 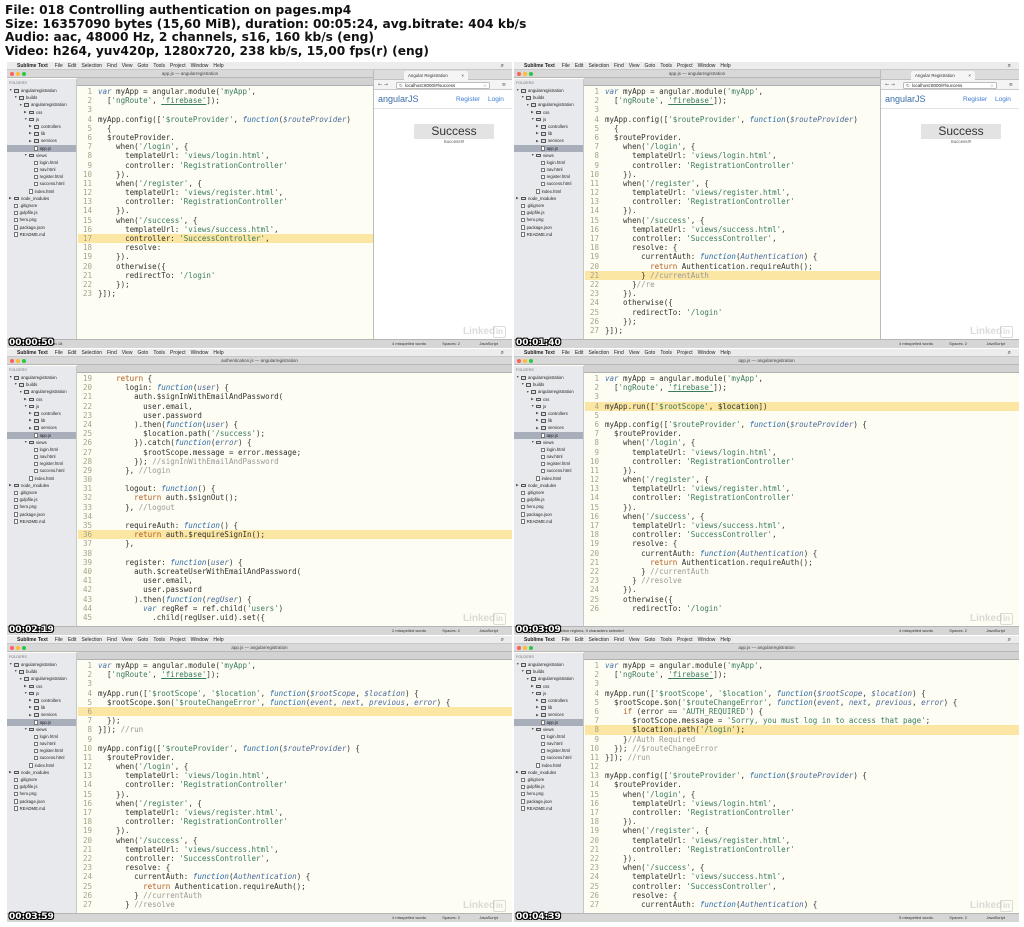 What do you see at coordinates (41, 219) in the screenshot?
I see `sidebar-tree-item: hero.png` at bounding box center [41, 219].